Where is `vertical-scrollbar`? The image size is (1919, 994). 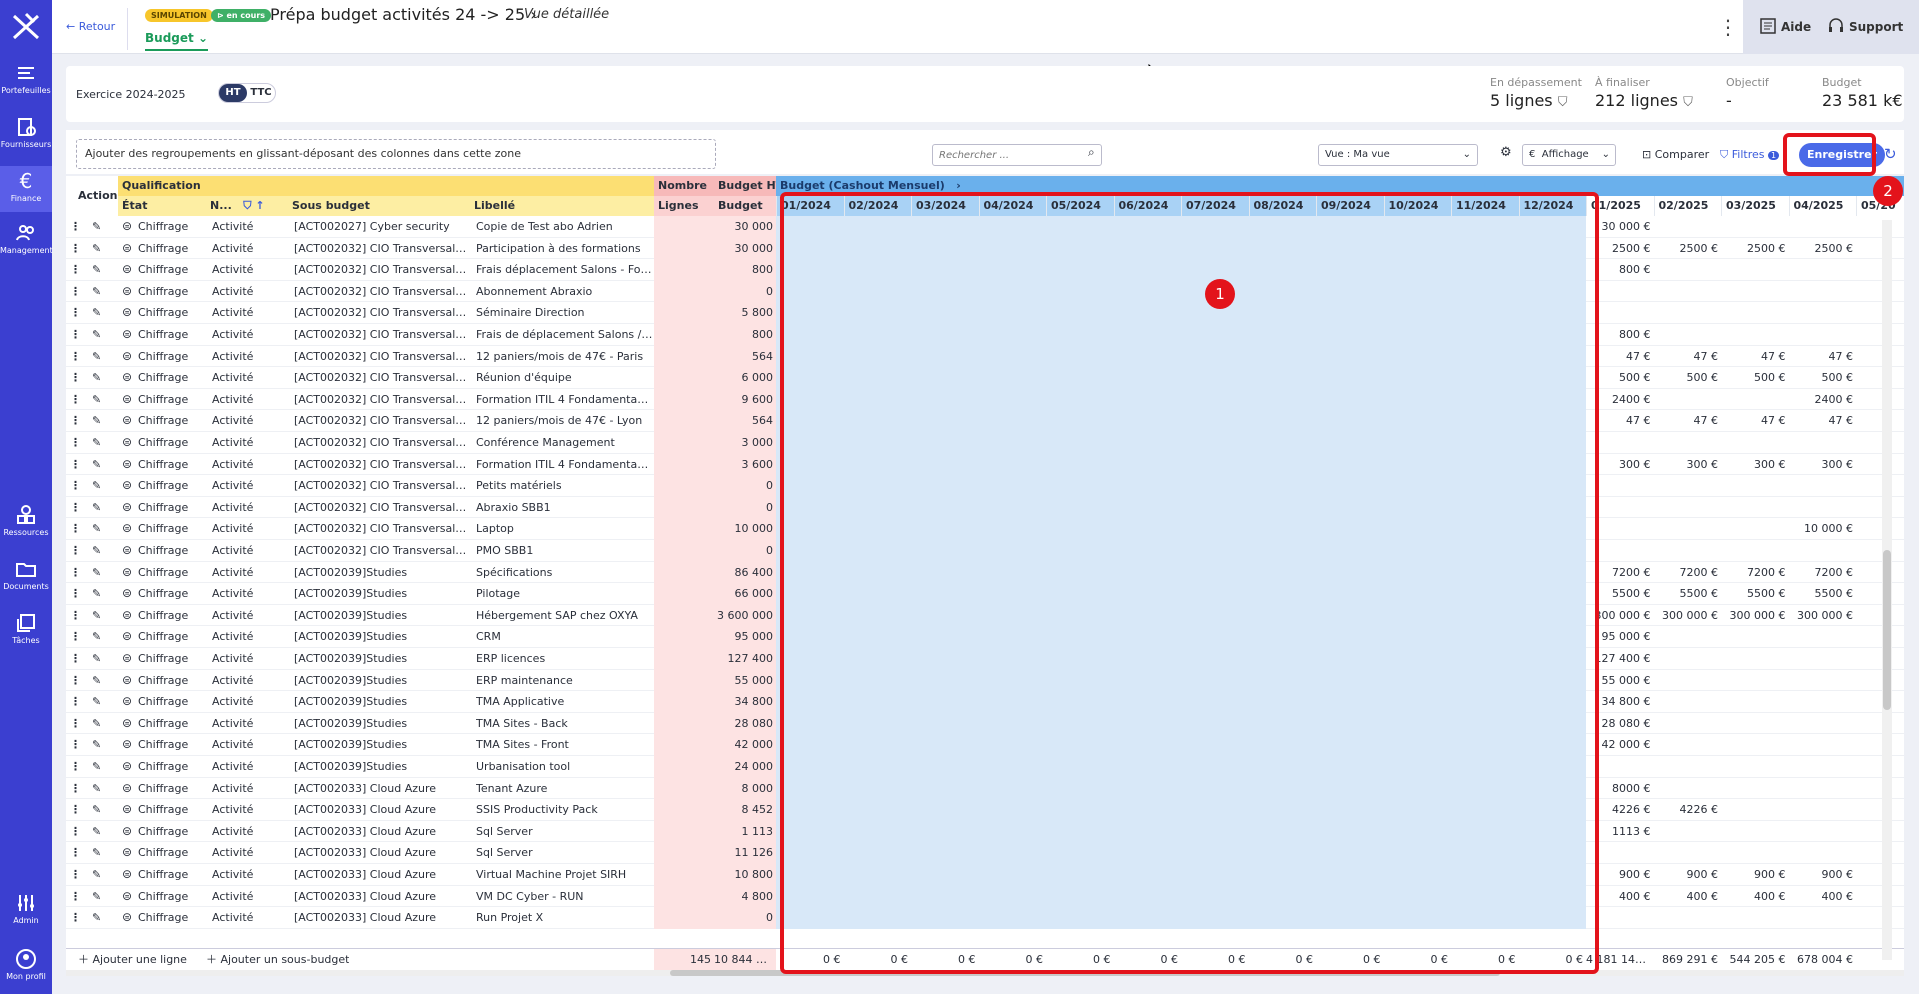 vertical-scrollbar is located at coordinates (1887, 590).